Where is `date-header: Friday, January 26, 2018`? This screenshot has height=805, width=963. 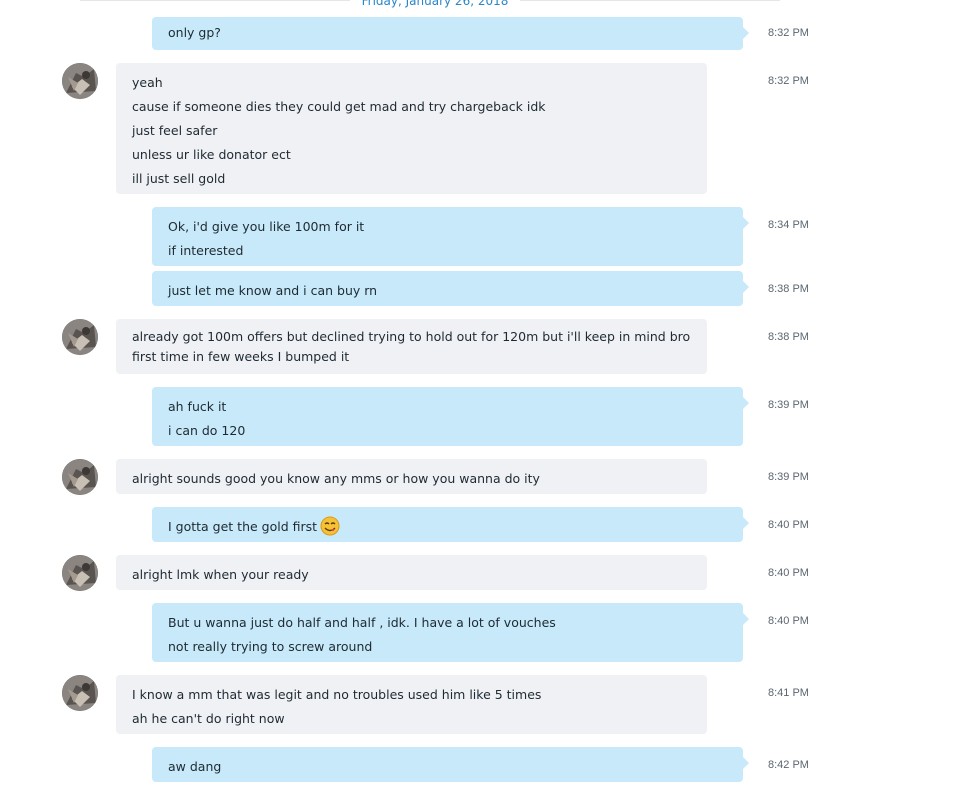
date-header: Friday, January 26, 2018 is located at coordinates (435, 4).